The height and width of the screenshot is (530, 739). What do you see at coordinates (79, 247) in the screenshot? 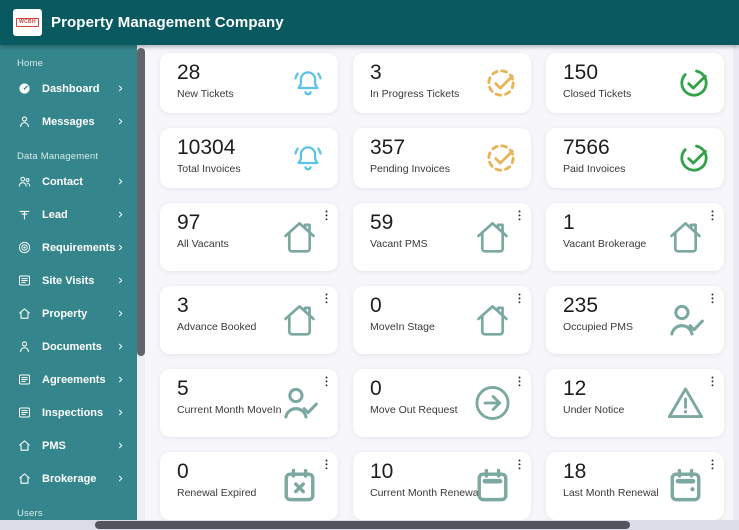
I see `sidebar-item-label: Requirements` at bounding box center [79, 247].